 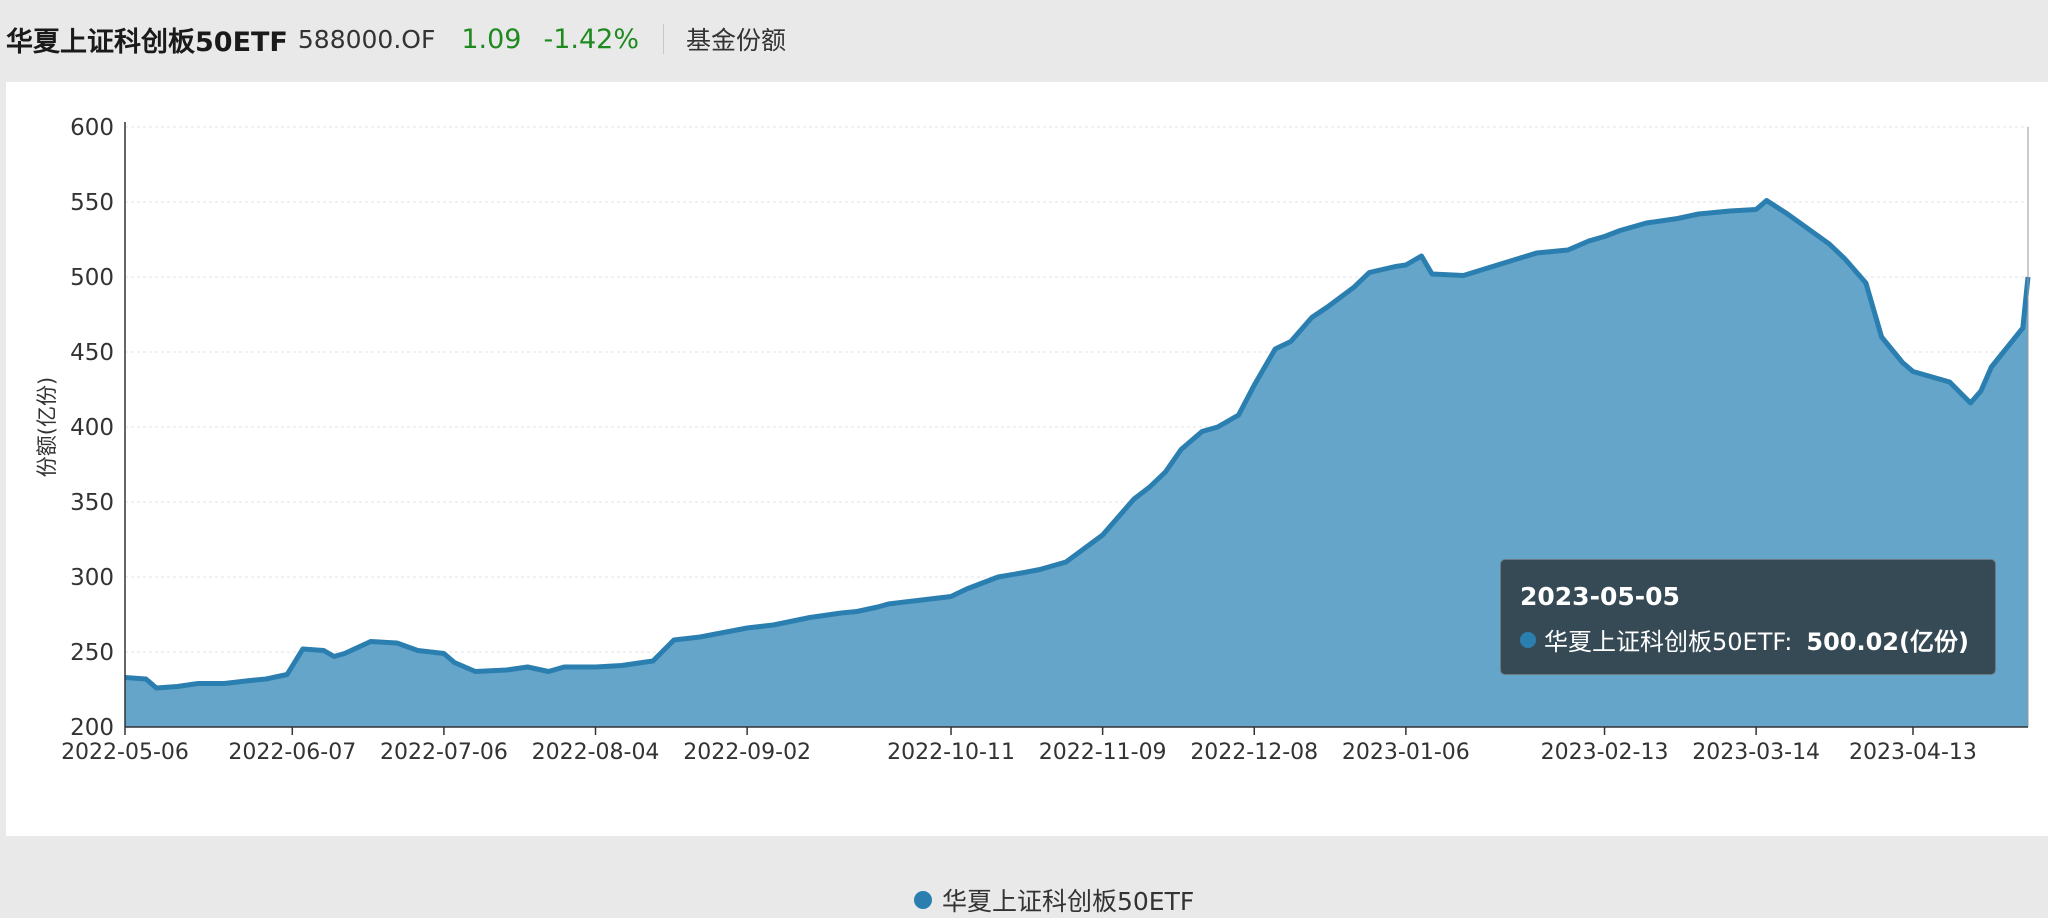 I want to click on y-tick-label: 600, so click(x=92, y=128).